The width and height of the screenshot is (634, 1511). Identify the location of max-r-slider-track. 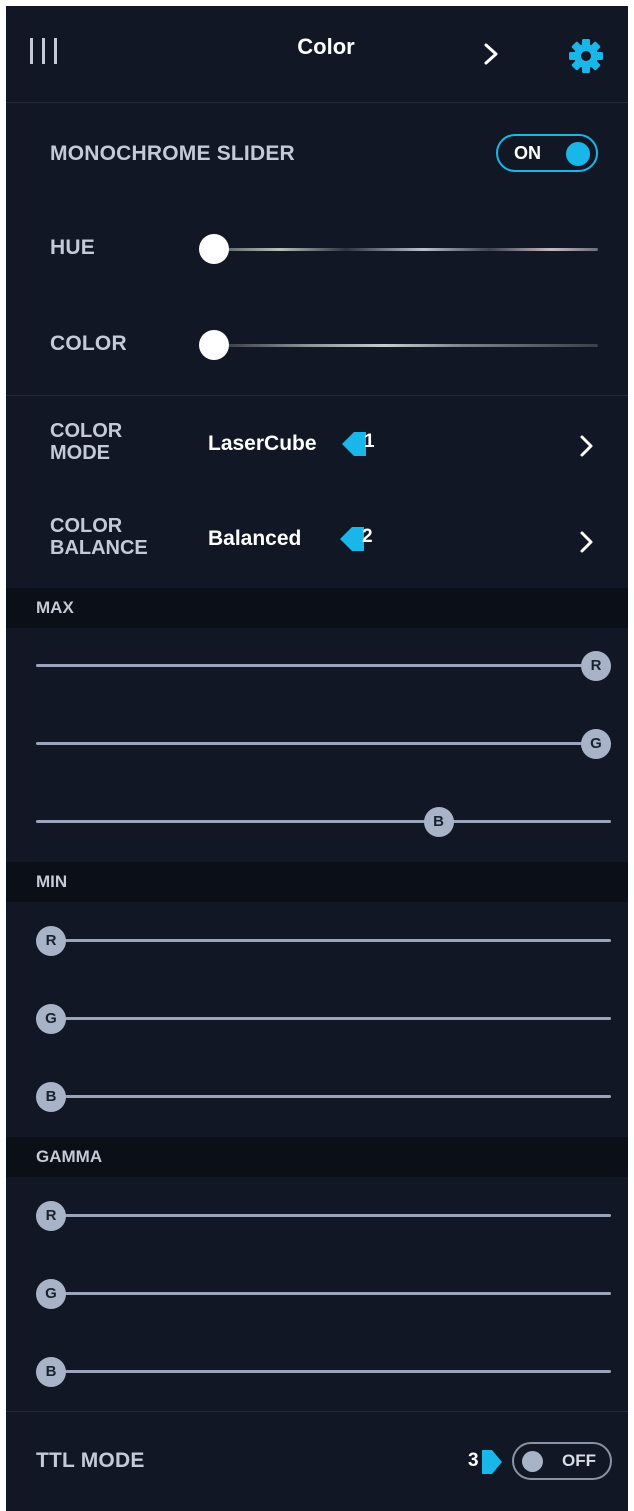
(323, 665).